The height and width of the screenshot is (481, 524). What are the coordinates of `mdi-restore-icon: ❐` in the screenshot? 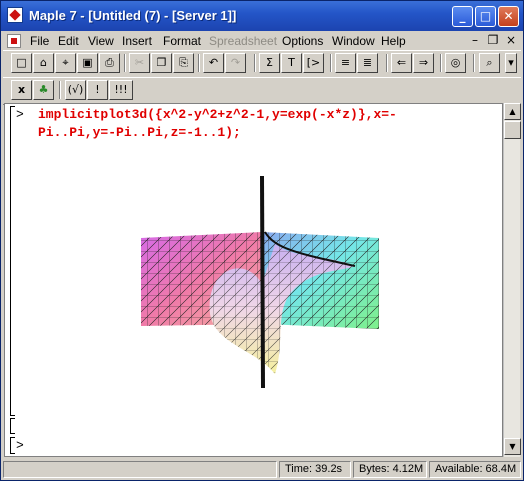 It's located at (493, 40).